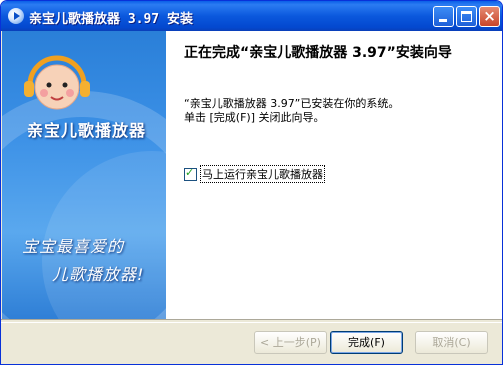  What do you see at coordinates (318, 53) in the screenshot?
I see `page-title: 正在完成“亲宝儿歌播放器 3.97”安装向导` at bounding box center [318, 53].